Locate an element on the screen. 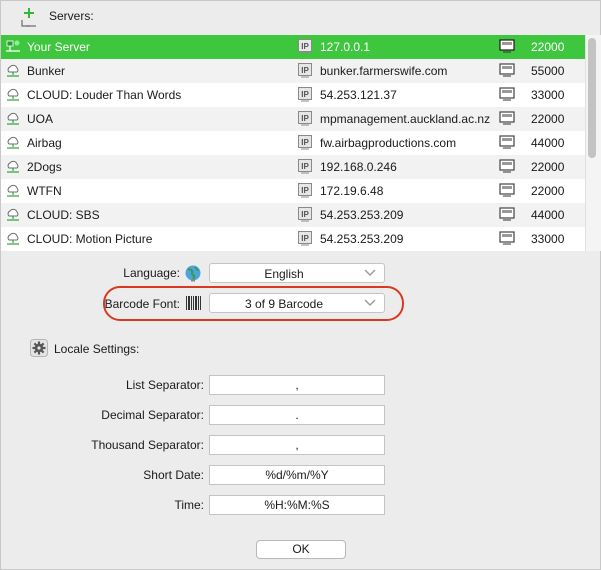 The width and height of the screenshot is (601, 570). server-ip: 127.0.0.1 is located at coordinates (345, 47).